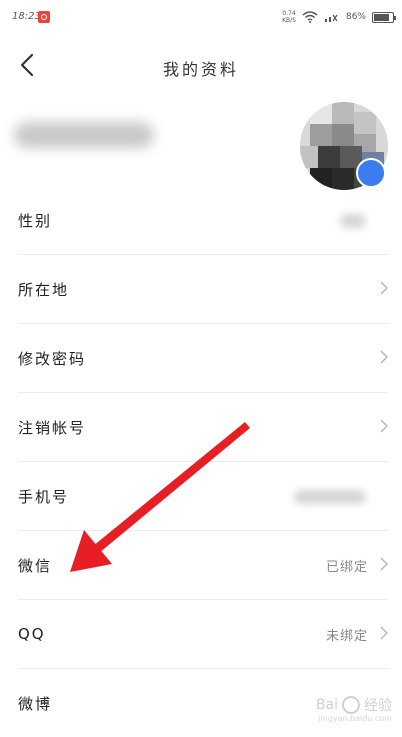  Describe the element at coordinates (203, 427) in the screenshot. I see `row-delete-account: 注销帐号` at that location.